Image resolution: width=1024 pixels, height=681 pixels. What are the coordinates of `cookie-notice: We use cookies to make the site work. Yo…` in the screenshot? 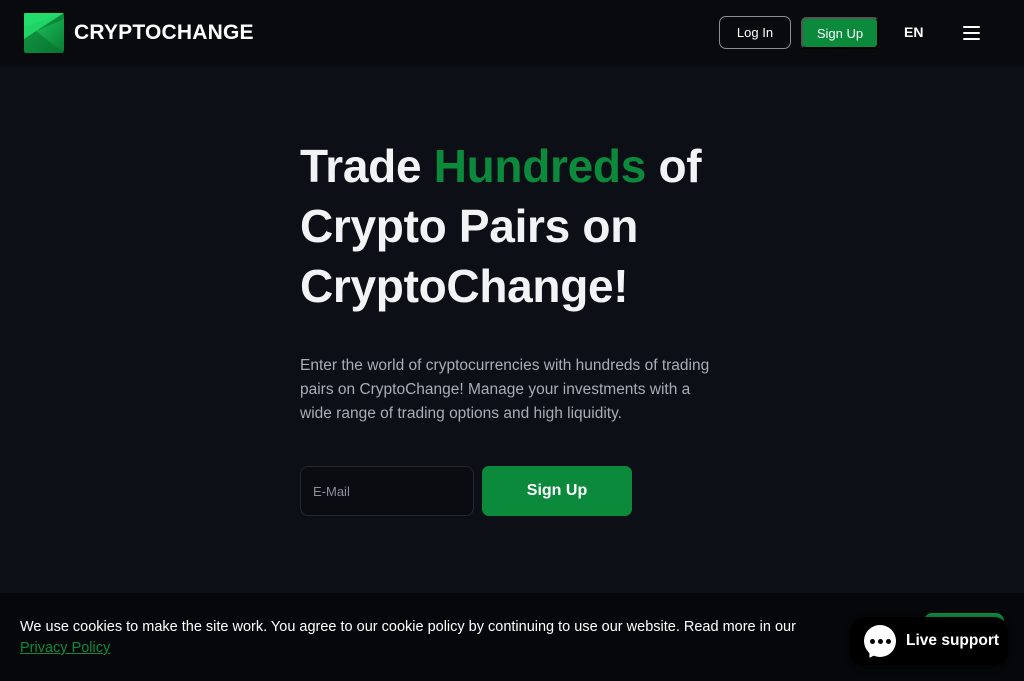 It's located at (430, 638).